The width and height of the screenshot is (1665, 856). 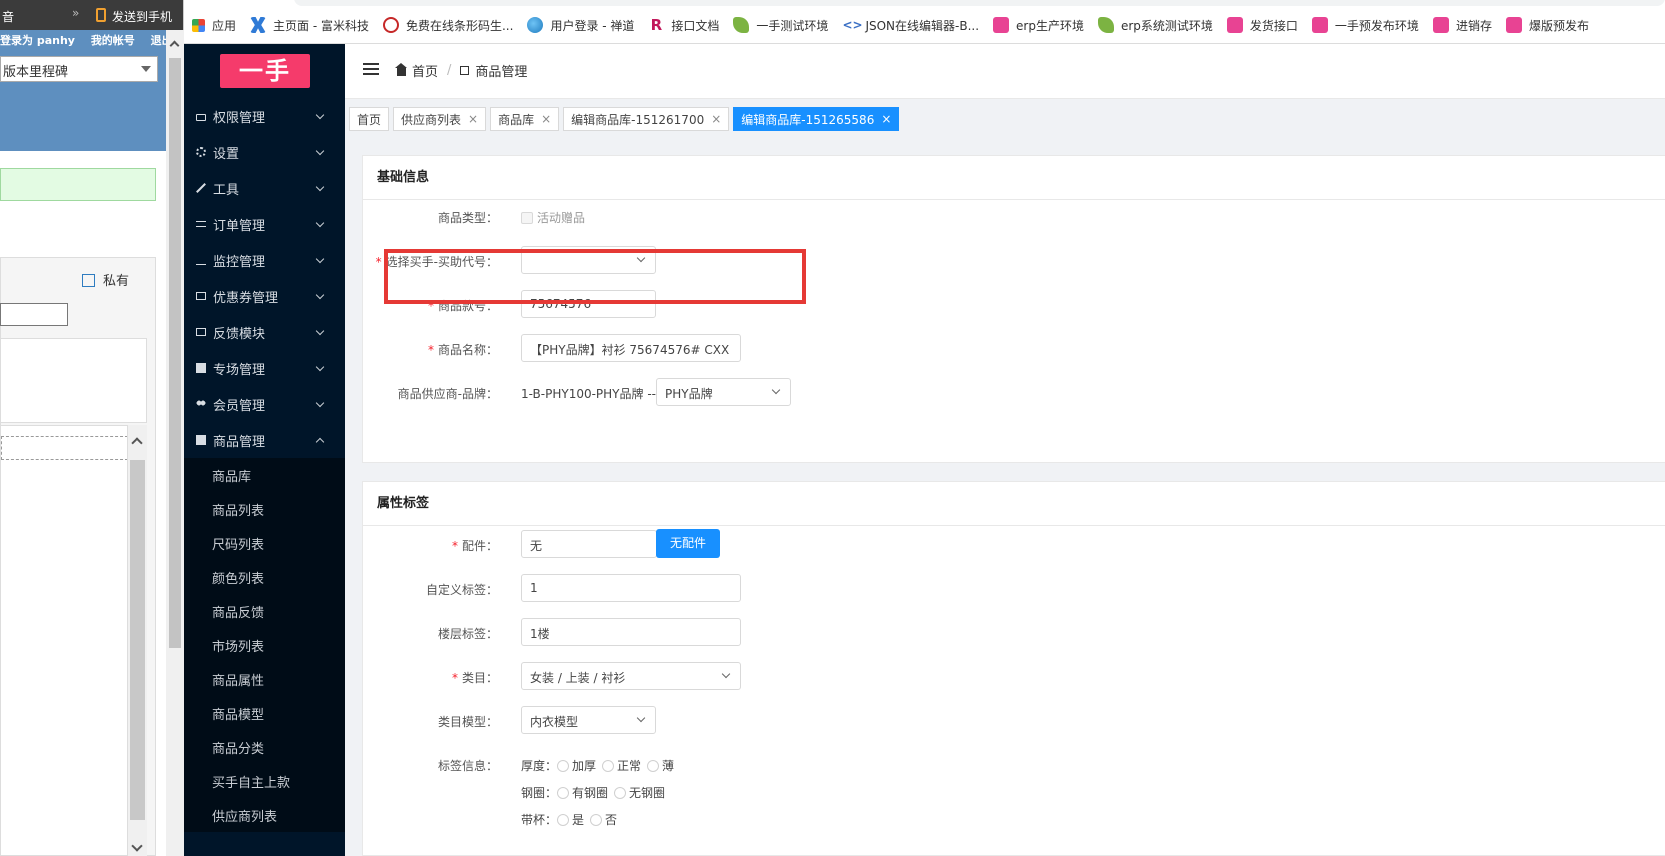 I want to click on thickness-option: 薄, so click(x=660, y=766).